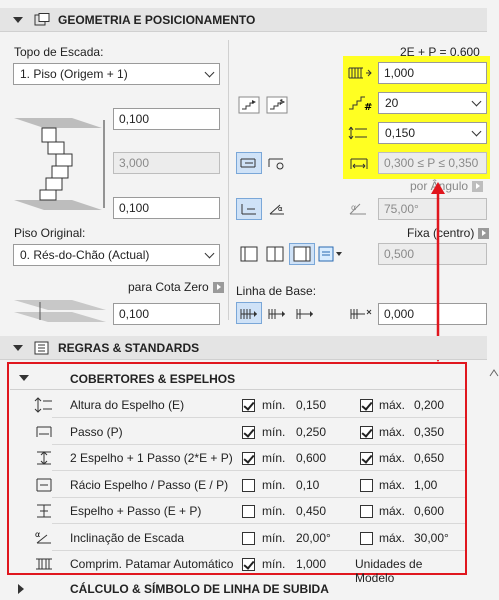 The height and width of the screenshot is (600, 499). I want to click on baseline-label: Linha de Base:, so click(276, 291).